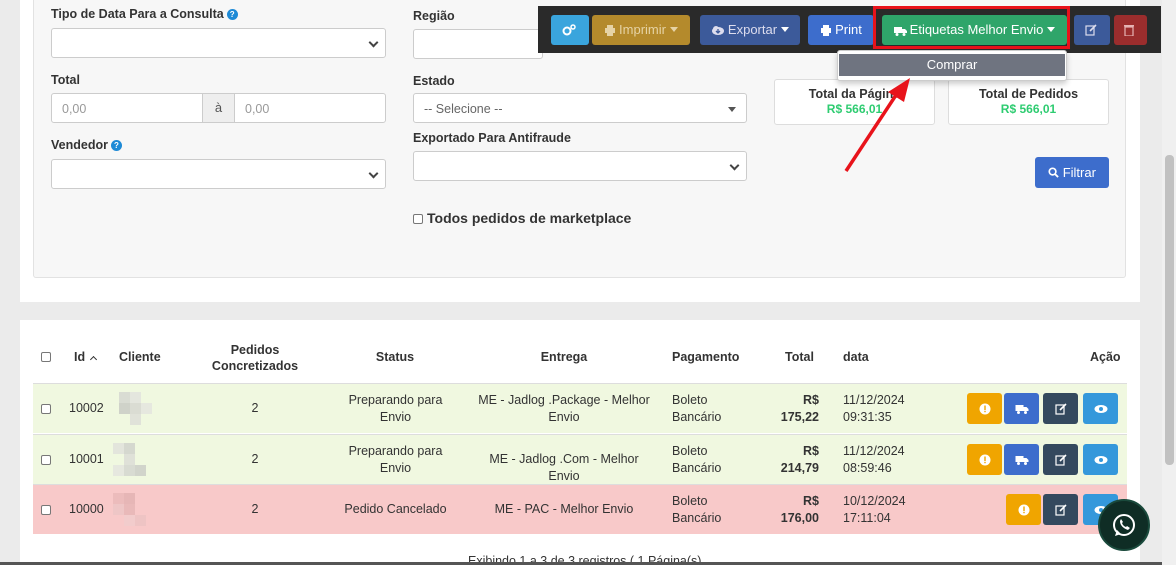 The image size is (1176, 565). Describe the element at coordinates (580, 166) in the screenshot. I see `antifraude-select` at that location.